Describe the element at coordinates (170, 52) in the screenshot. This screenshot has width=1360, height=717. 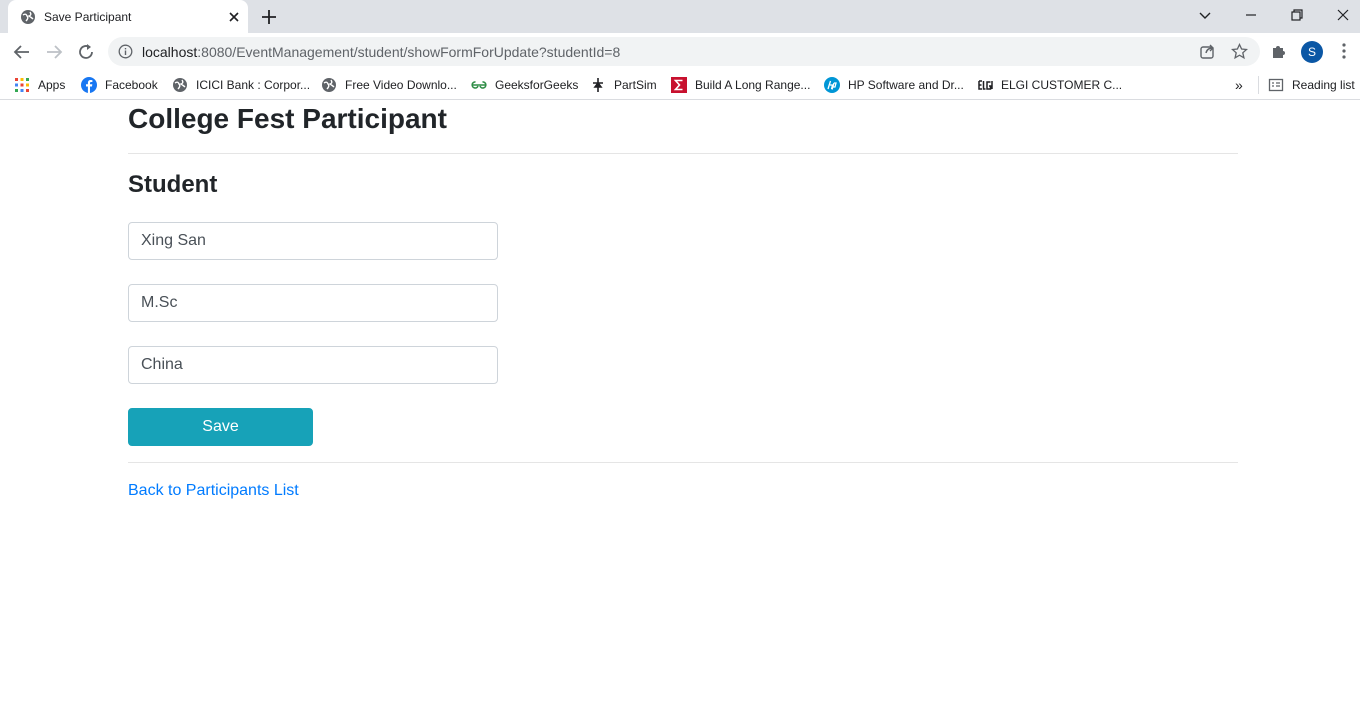
I see `url-host: localhost` at that location.